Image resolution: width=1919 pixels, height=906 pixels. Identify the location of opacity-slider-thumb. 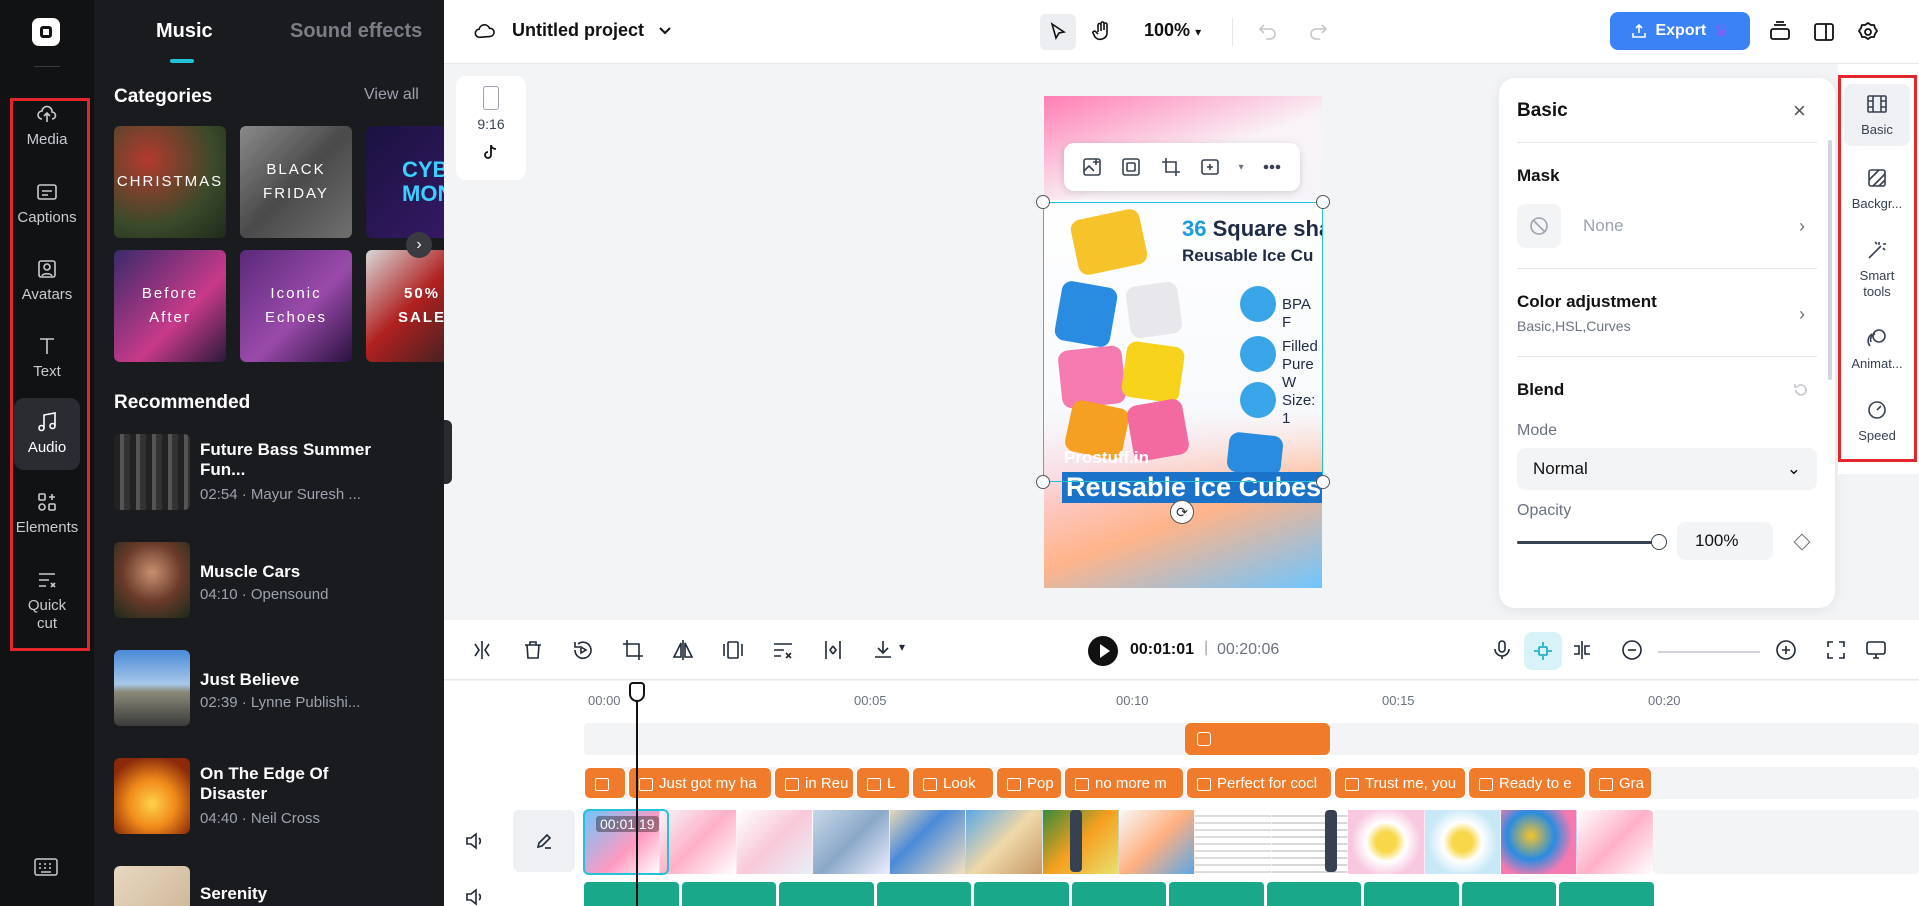
(1659, 542).